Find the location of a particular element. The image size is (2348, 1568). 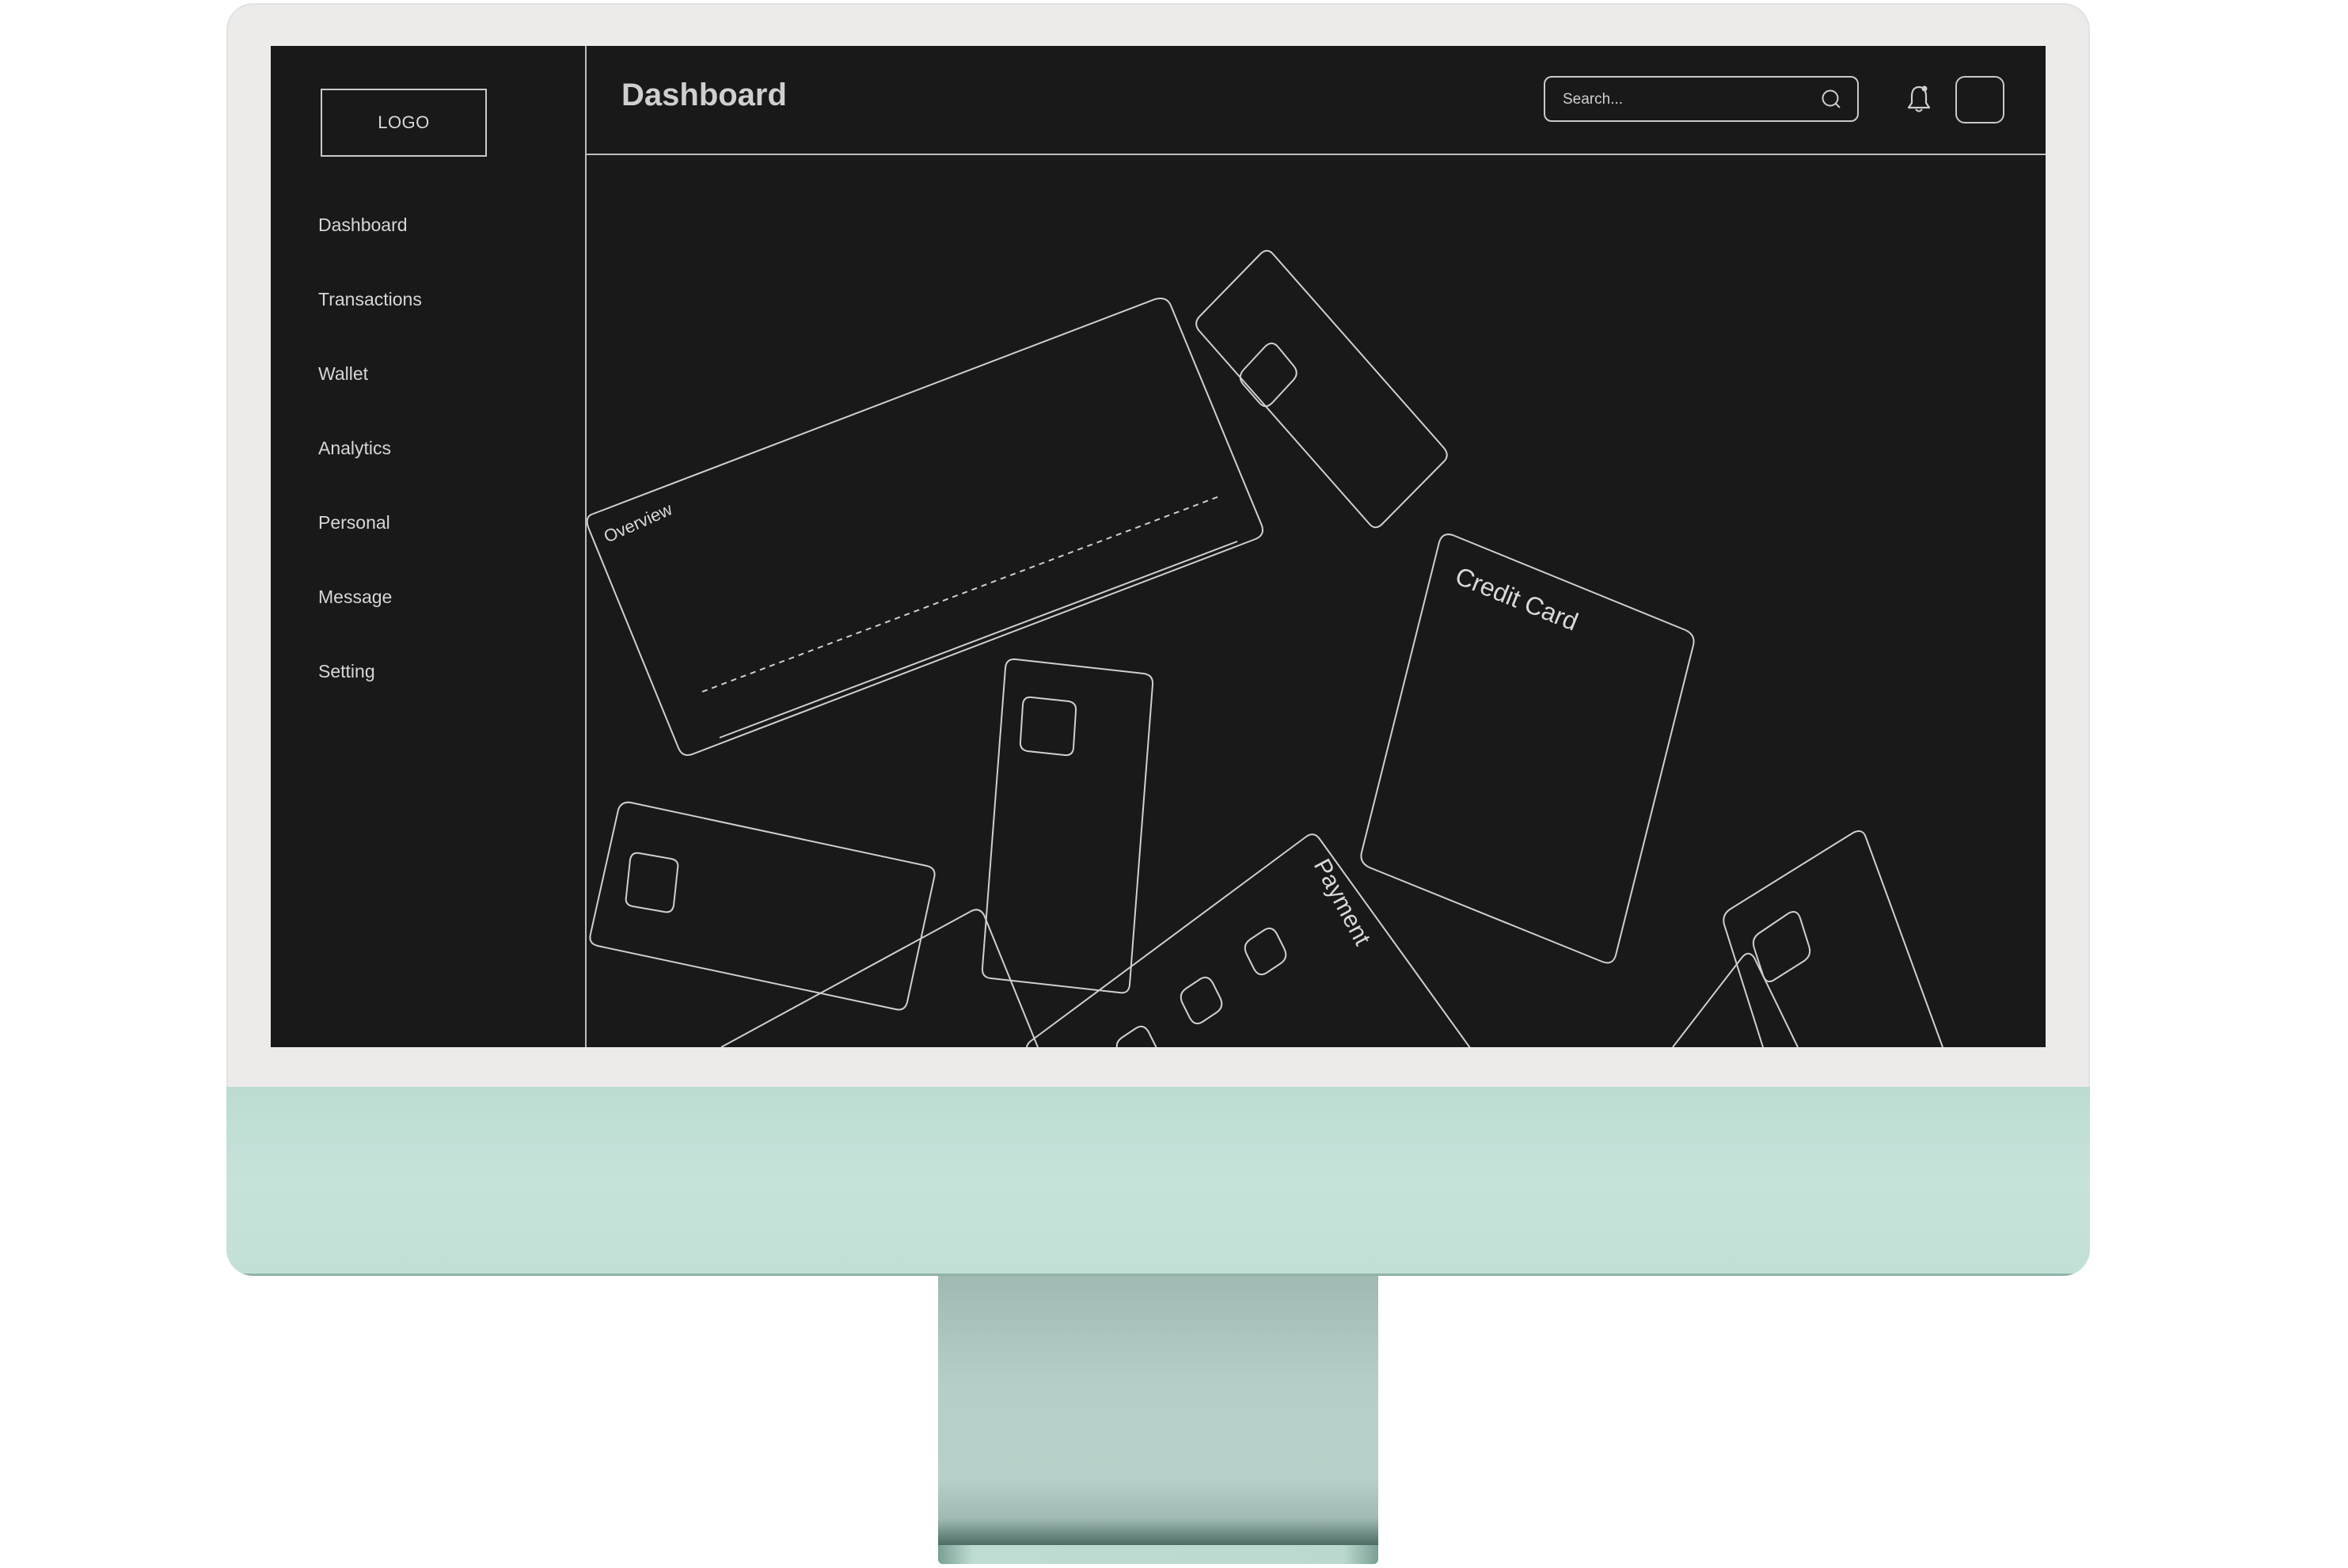

search-input is located at coordinates (1689, 100).